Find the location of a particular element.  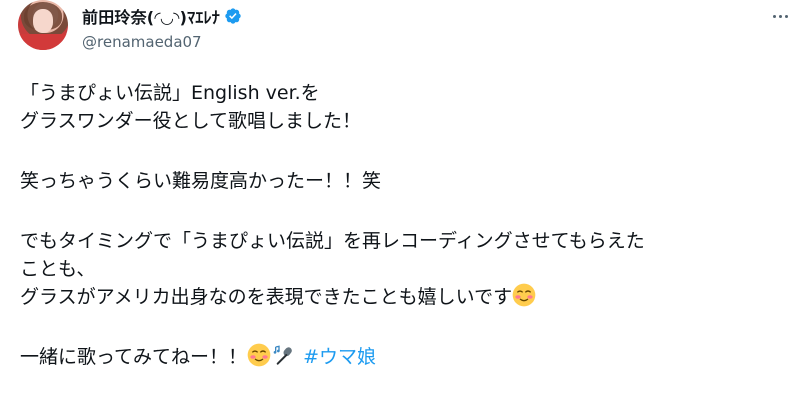

tweet-line: 一緒に歌ってみてねー！！ is located at coordinates (134, 357).